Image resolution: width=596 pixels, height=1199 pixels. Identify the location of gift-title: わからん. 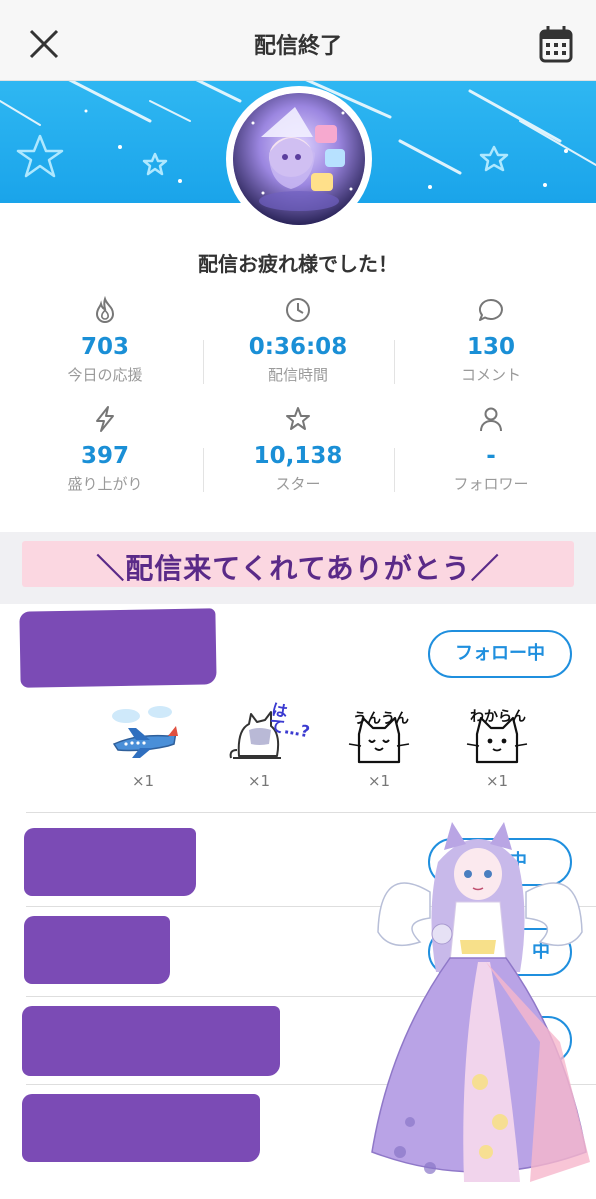
(498, 717).